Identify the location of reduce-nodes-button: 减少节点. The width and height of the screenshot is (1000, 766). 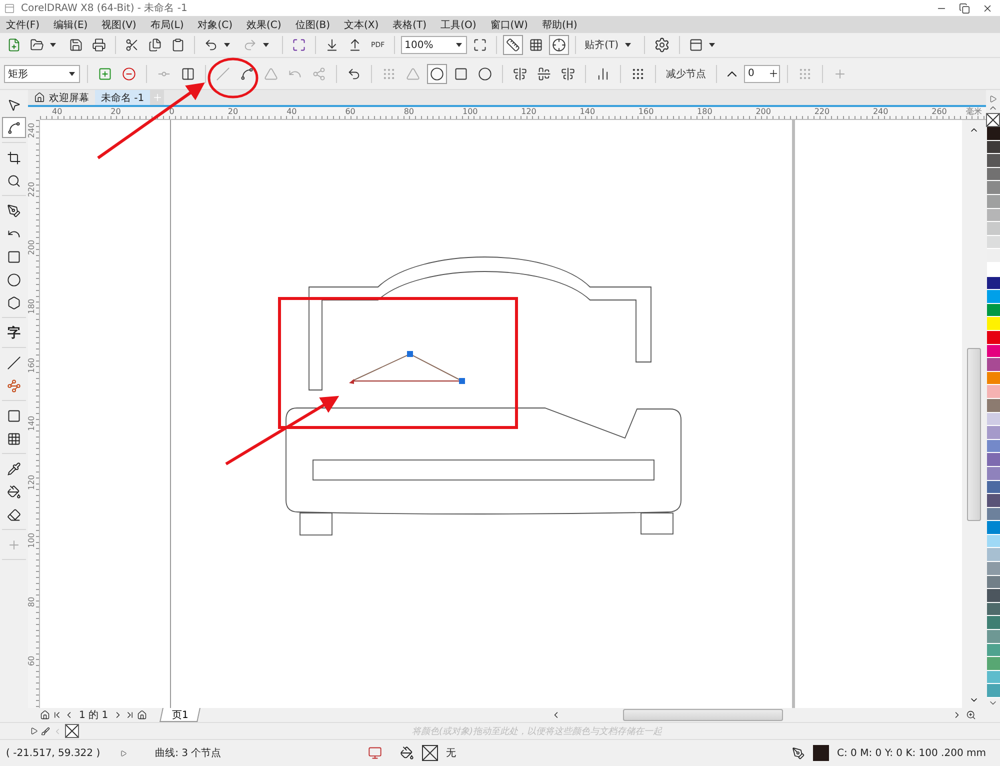
(686, 74).